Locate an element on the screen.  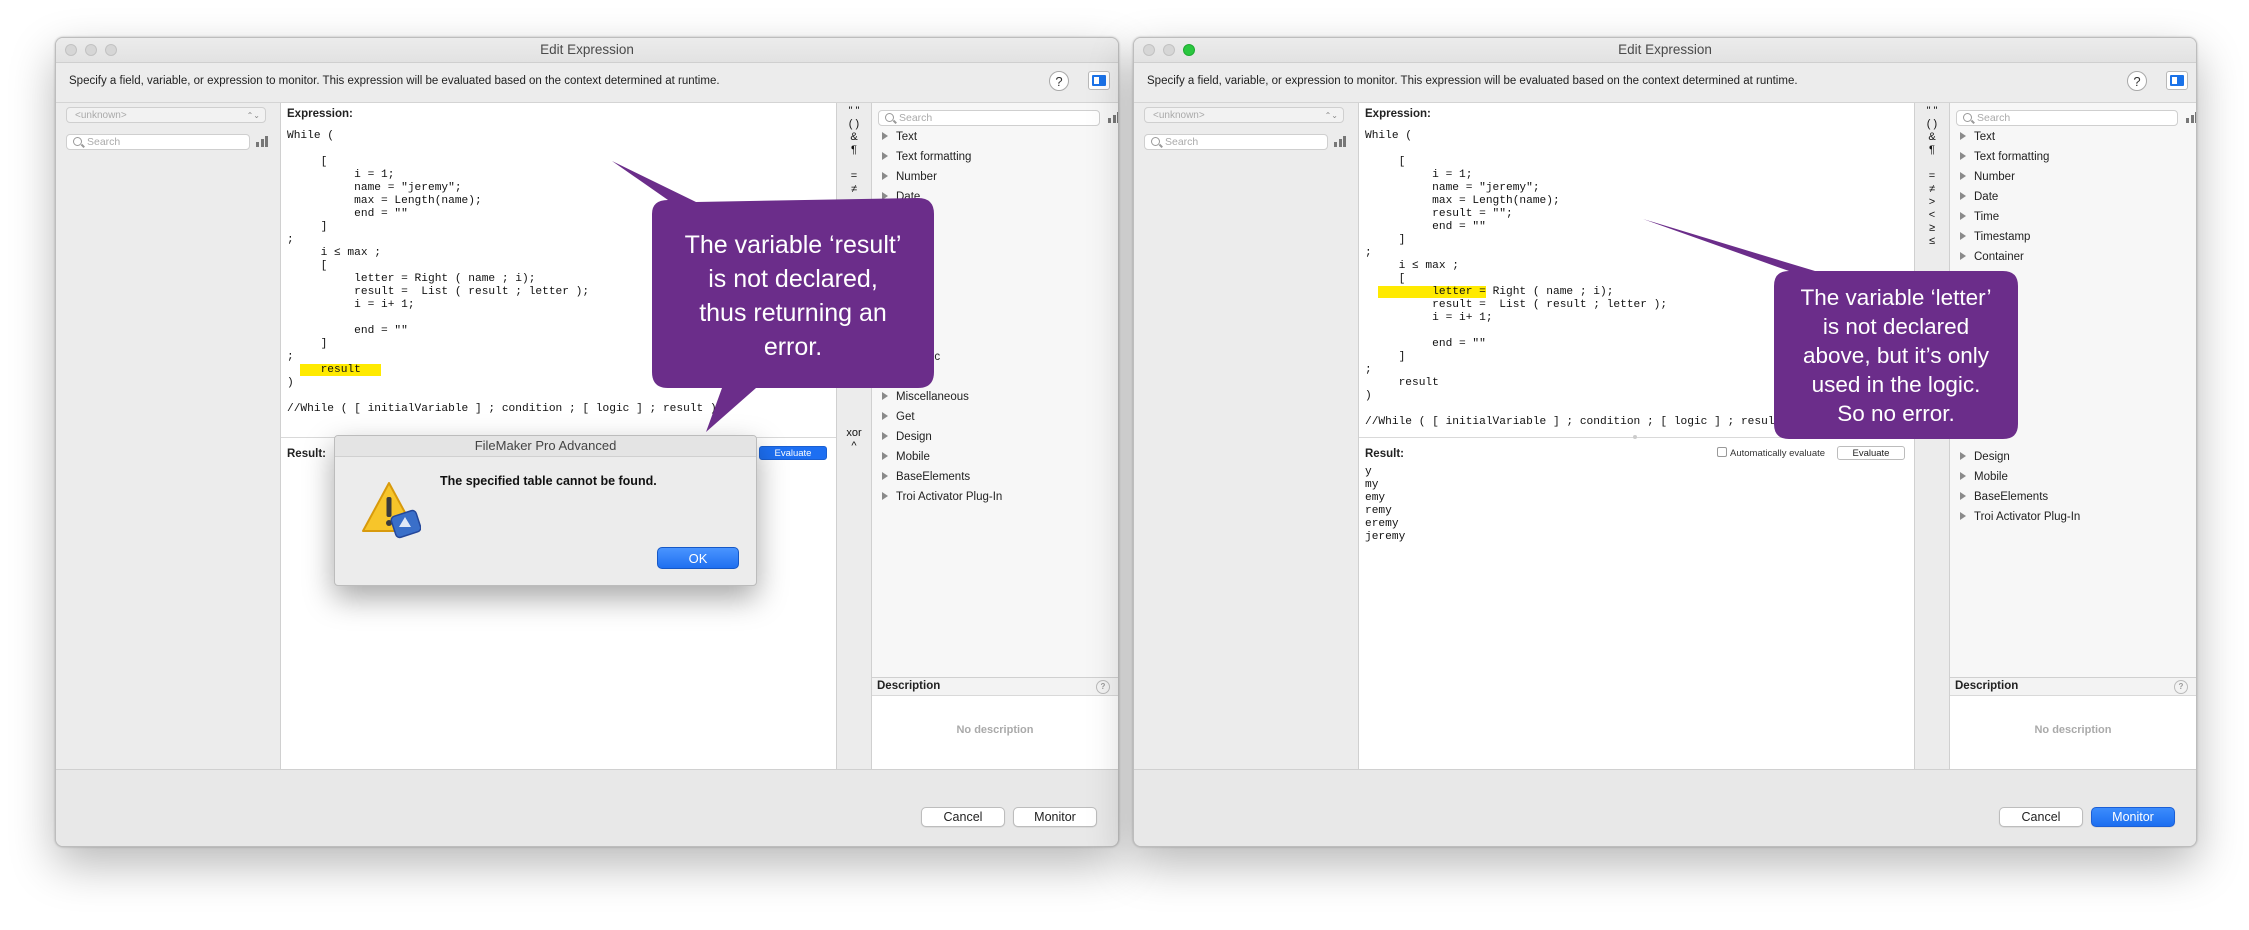
operator-less-equal: ≤ is located at coordinates (1932, 241).